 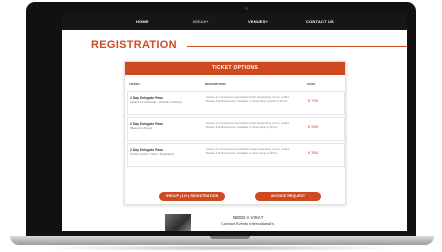 I want to click on nav-ideas-label: IDEAS, so click(x=200, y=21).